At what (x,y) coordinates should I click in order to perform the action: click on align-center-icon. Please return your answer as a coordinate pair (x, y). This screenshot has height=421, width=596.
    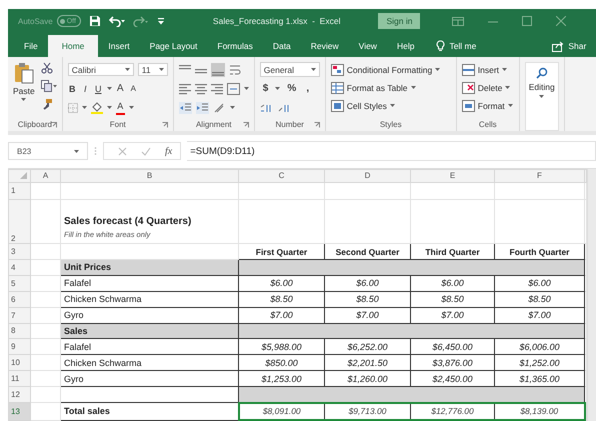
    Looking at the image, I should click on (200, 88).